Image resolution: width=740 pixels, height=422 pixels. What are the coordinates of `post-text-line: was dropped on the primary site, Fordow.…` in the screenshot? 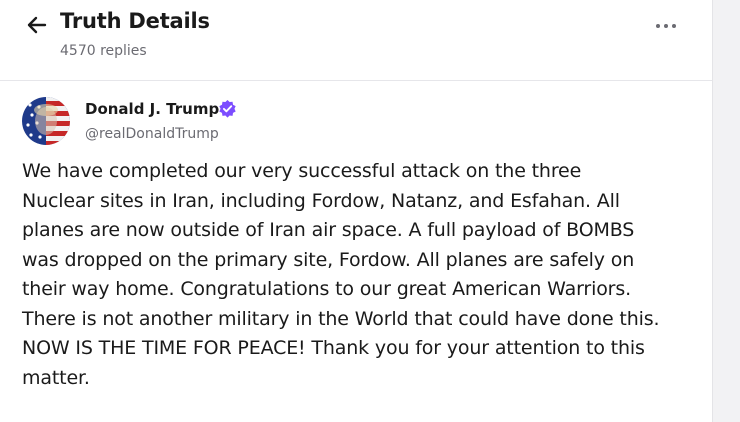 It's located at (328, 259).